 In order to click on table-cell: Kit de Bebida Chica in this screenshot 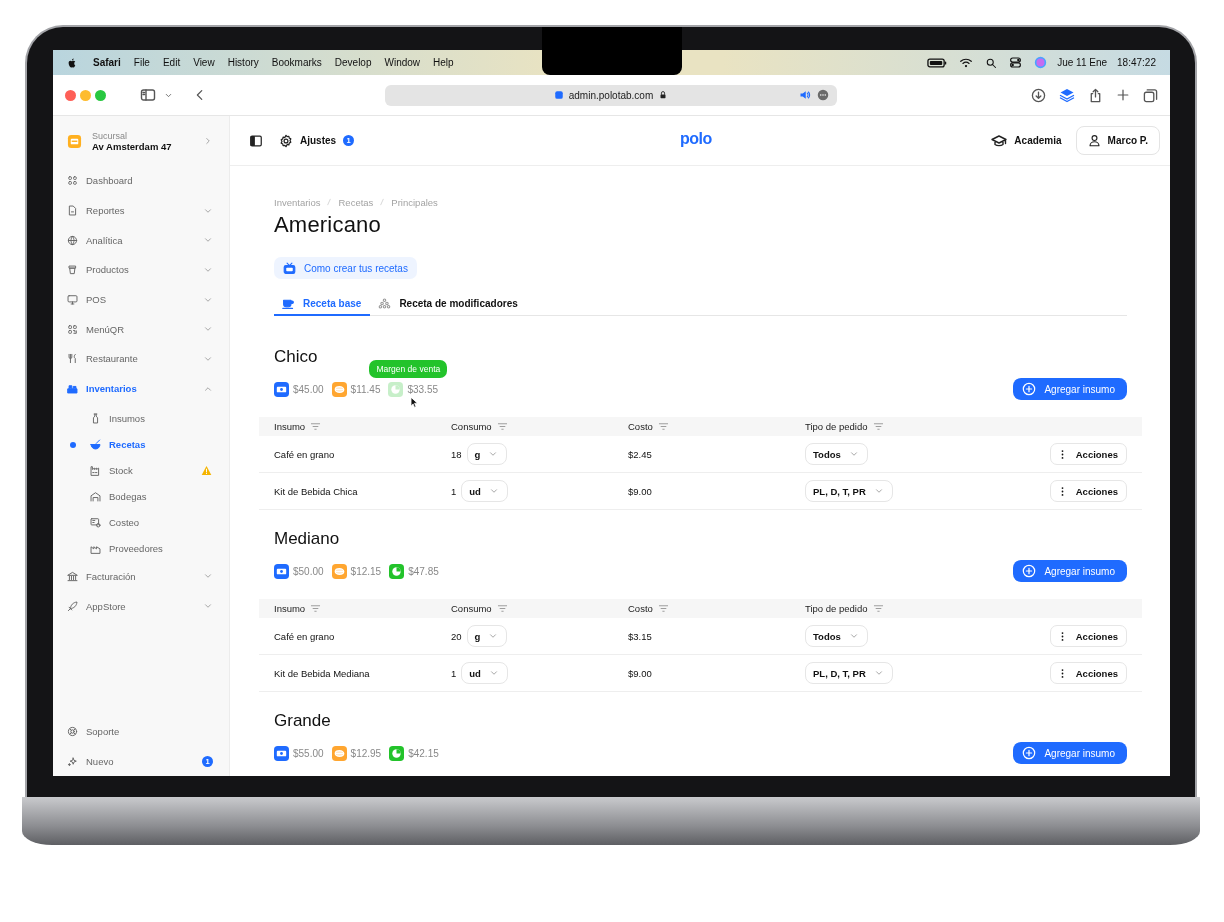, I will do `click(316, 491)`.